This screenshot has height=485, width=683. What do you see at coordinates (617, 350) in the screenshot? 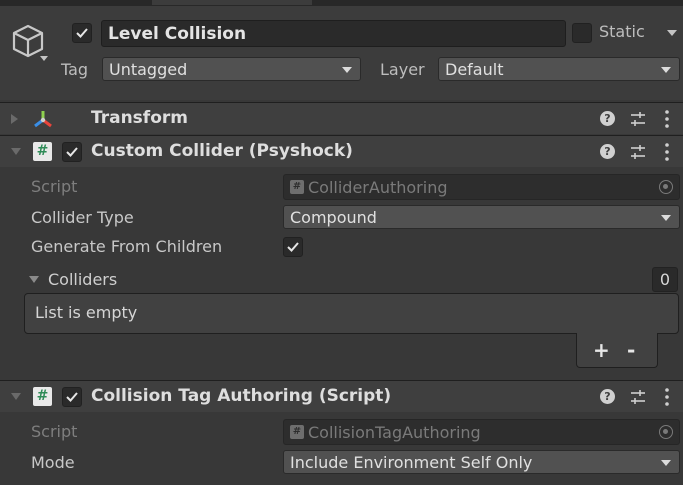
I see `list-footer: + -` at bounding box center [617, 350].